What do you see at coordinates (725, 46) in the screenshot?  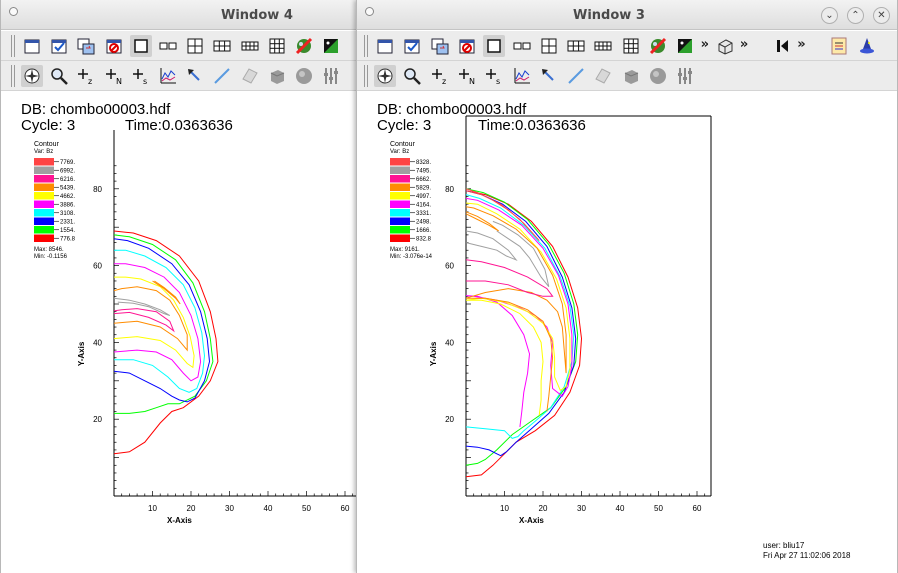 I see `perspective-button` at bounding box center [725, 46].